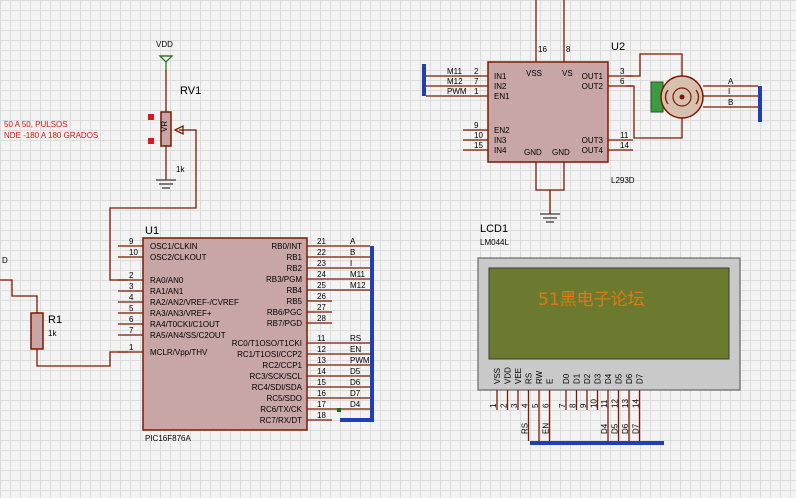  What do you see at coordinates (284, 323) in the screenshot?
I see `u1-pin-name: RB7/PGD` at bounding box center [284, 323].